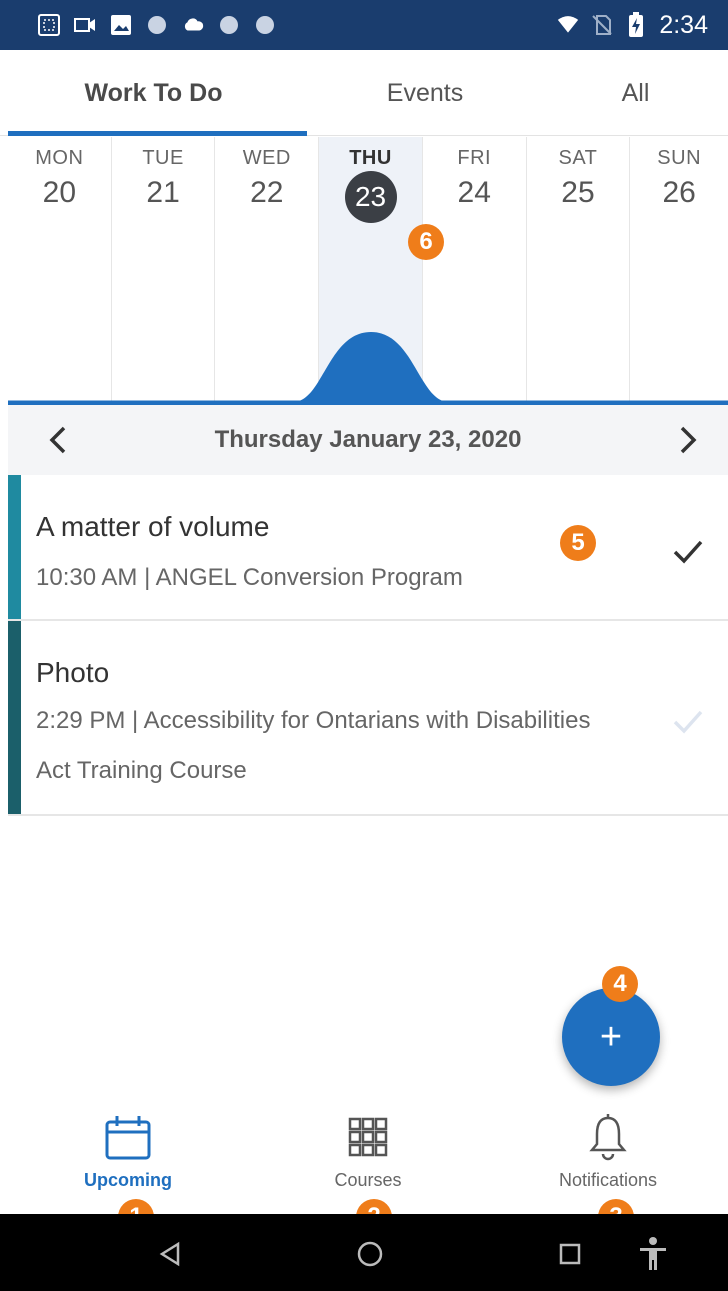 This screenshot has height=1291, width=728. What do you see at coordinates (193, 25) in the screenshot?
I see `cloud-icon` at bounding box center [193, 25].